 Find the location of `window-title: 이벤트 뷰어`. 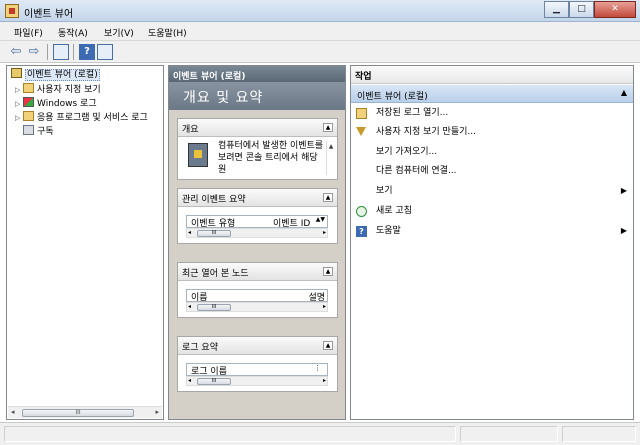

window-title: 이벤트 뷰어 is located at coordinates (49, 14).